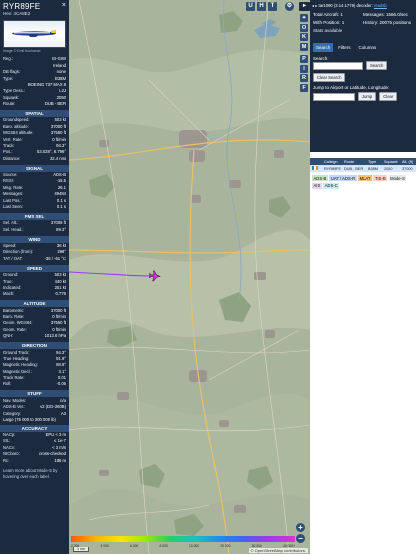 The image size is (416, 554). Describe the element at coordinates (344, 47) in the screenshot. I see `tab-filters: Filters` at that location.